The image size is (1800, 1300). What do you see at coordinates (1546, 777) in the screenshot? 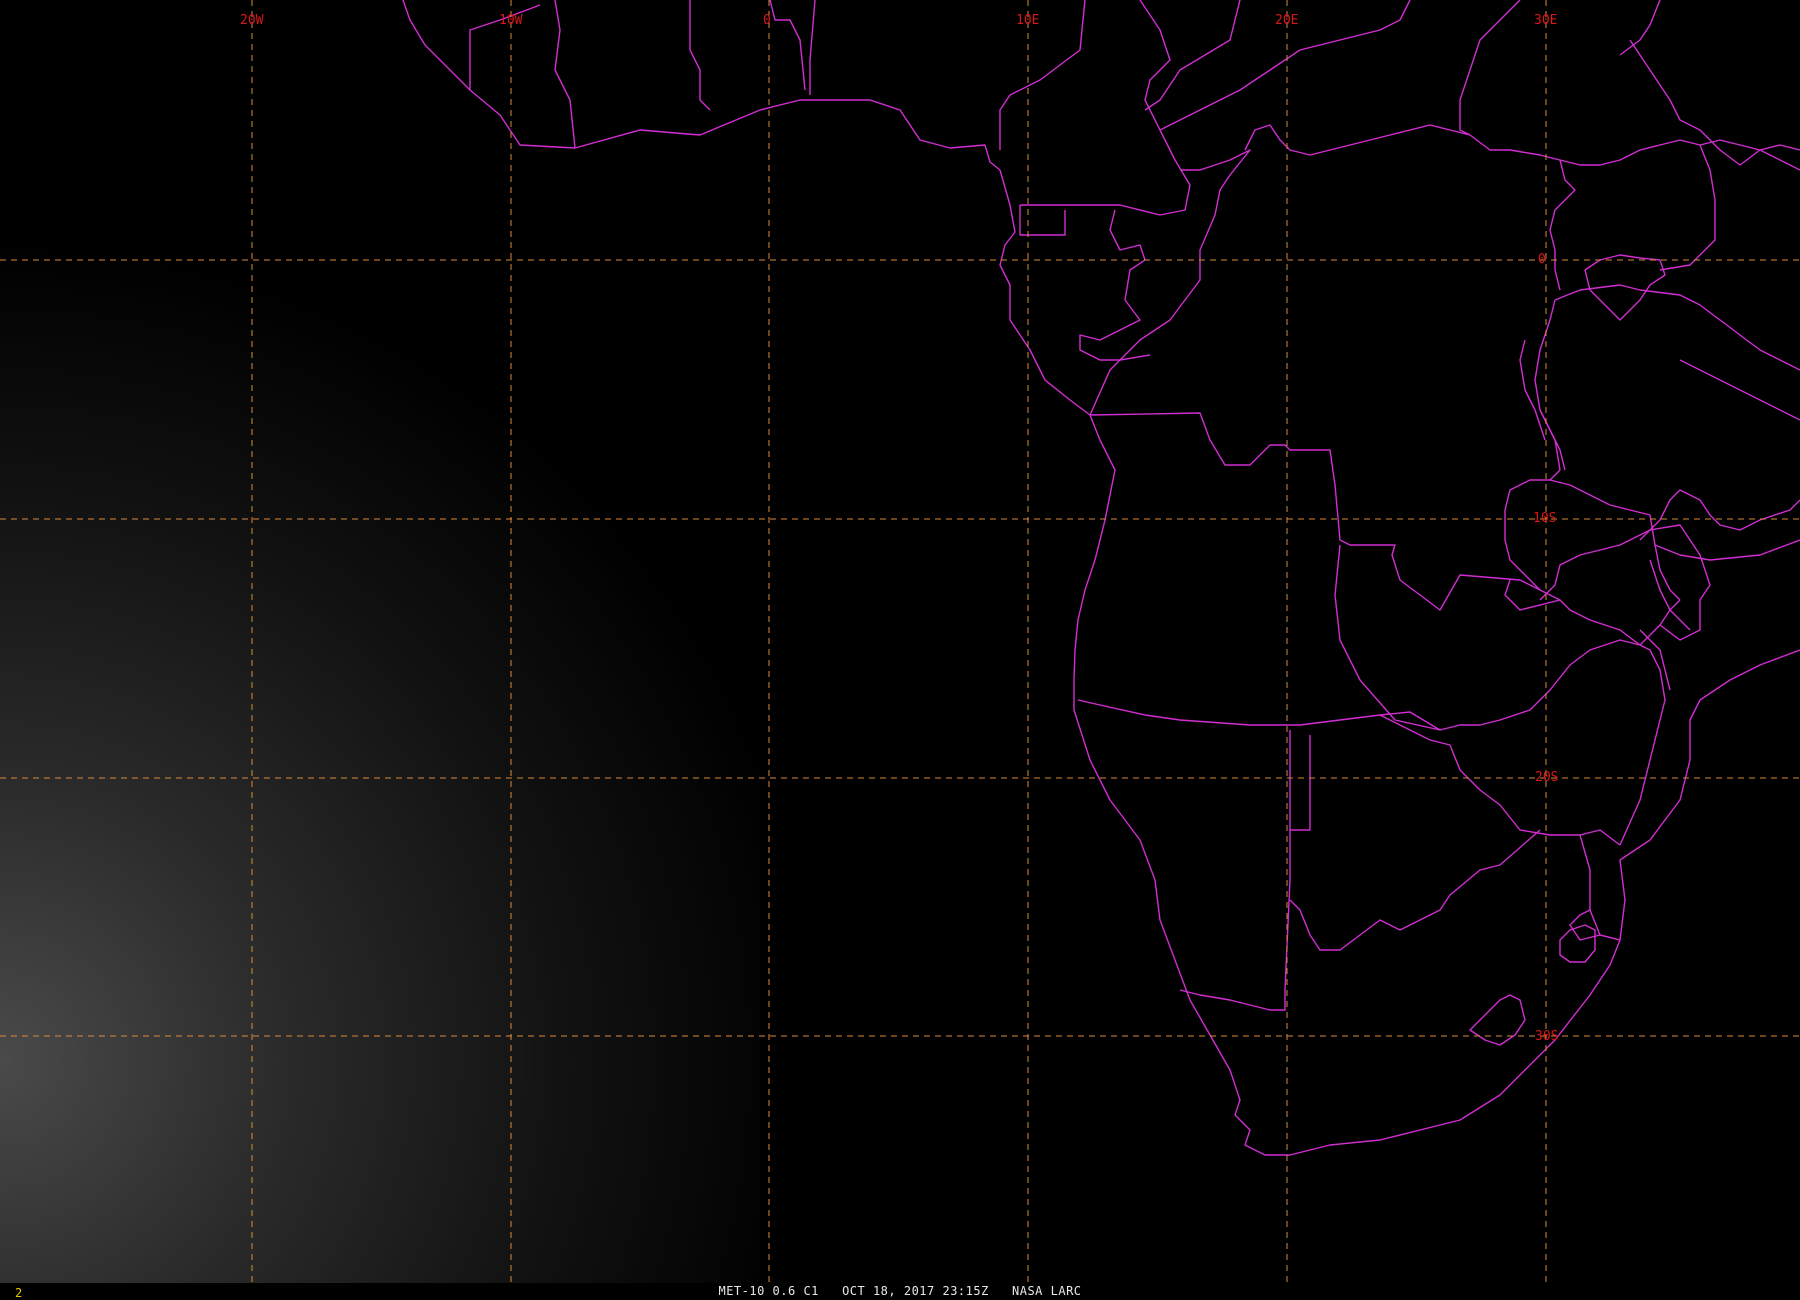
I see `lat-label-20s: 20S` at bounding box center [1546, 777].